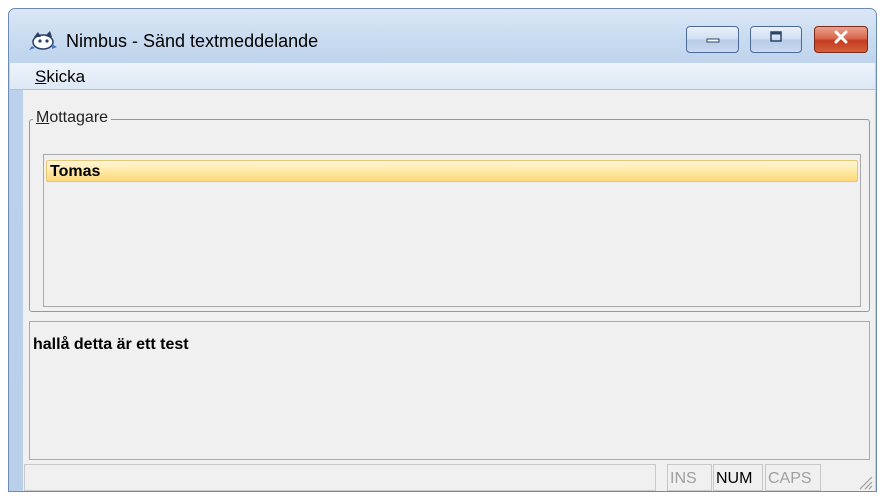 This screenshot has width=884, height=497. I want to click on menu-item-skicka-label: kicka, so click(66, 76).